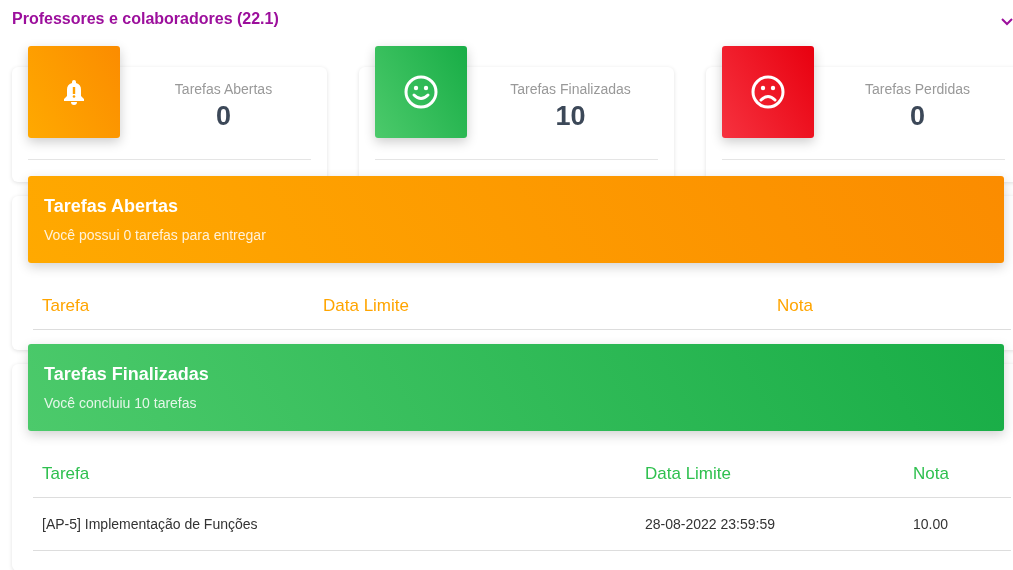 This screenshot has width=1013, height=570. What do you see at coordinates (570, 89) in the screenshot?
I see `stat-label: Tarefas Finalizadas` at bounding box center [570, 89].